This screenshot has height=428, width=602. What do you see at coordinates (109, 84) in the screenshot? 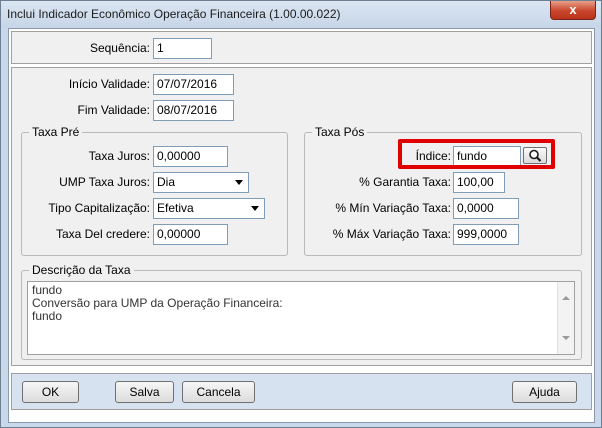
I see `inicio-validade-label: Início Validade:` at bounding box center [109, 84].